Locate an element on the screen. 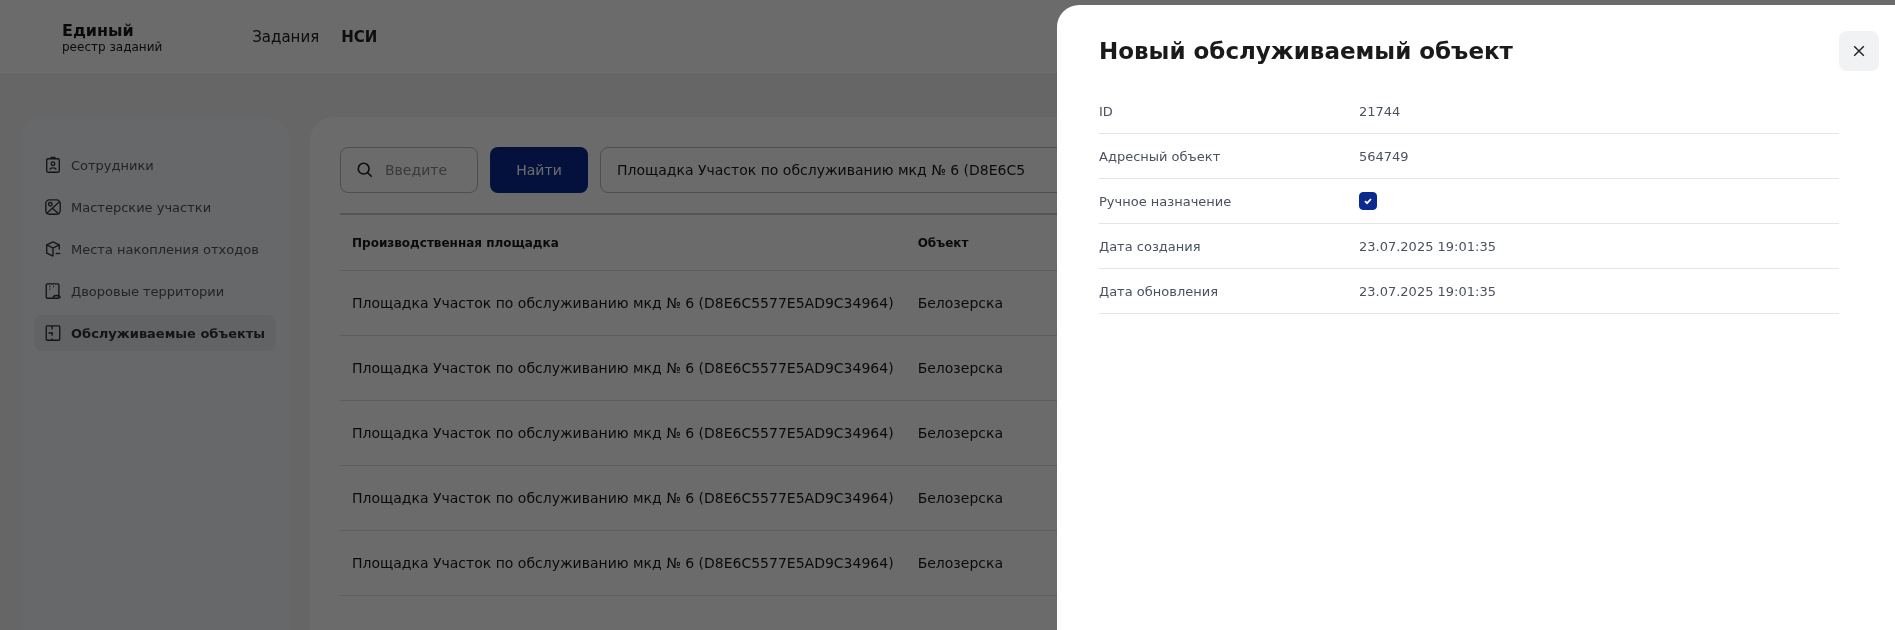  id-badge-icon is located at coordinates (53, 165).